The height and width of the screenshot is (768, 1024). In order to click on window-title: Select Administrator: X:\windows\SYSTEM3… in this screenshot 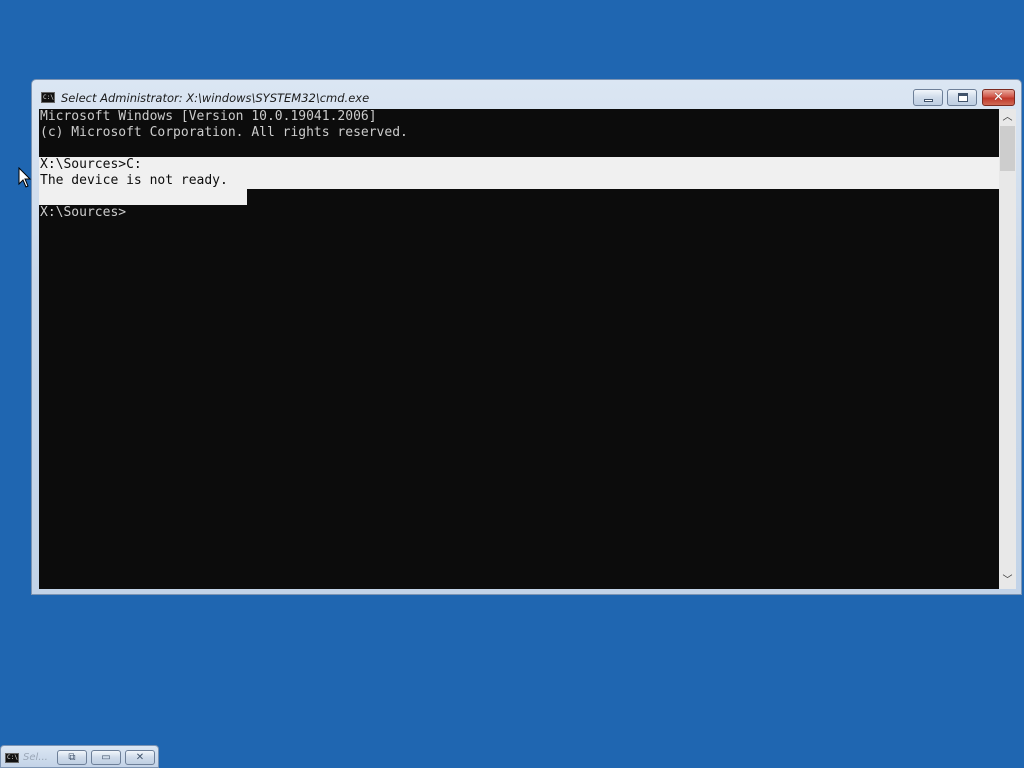, I will do `click(215, 98)`.